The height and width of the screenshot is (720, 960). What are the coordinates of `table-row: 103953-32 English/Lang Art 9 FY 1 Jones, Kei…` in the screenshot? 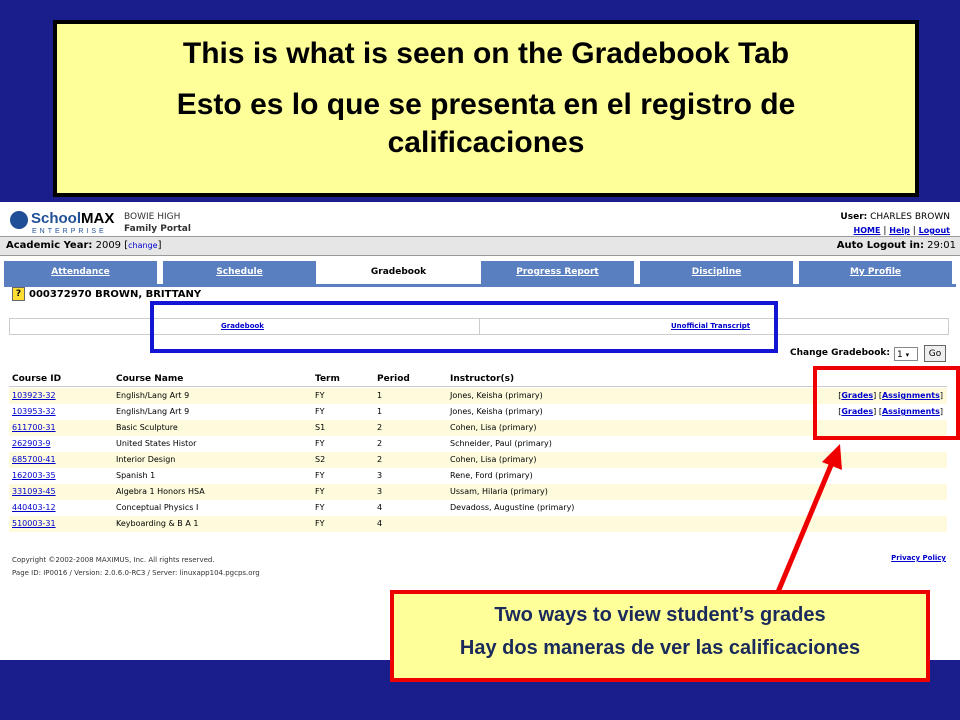 It's located at (478, 412).